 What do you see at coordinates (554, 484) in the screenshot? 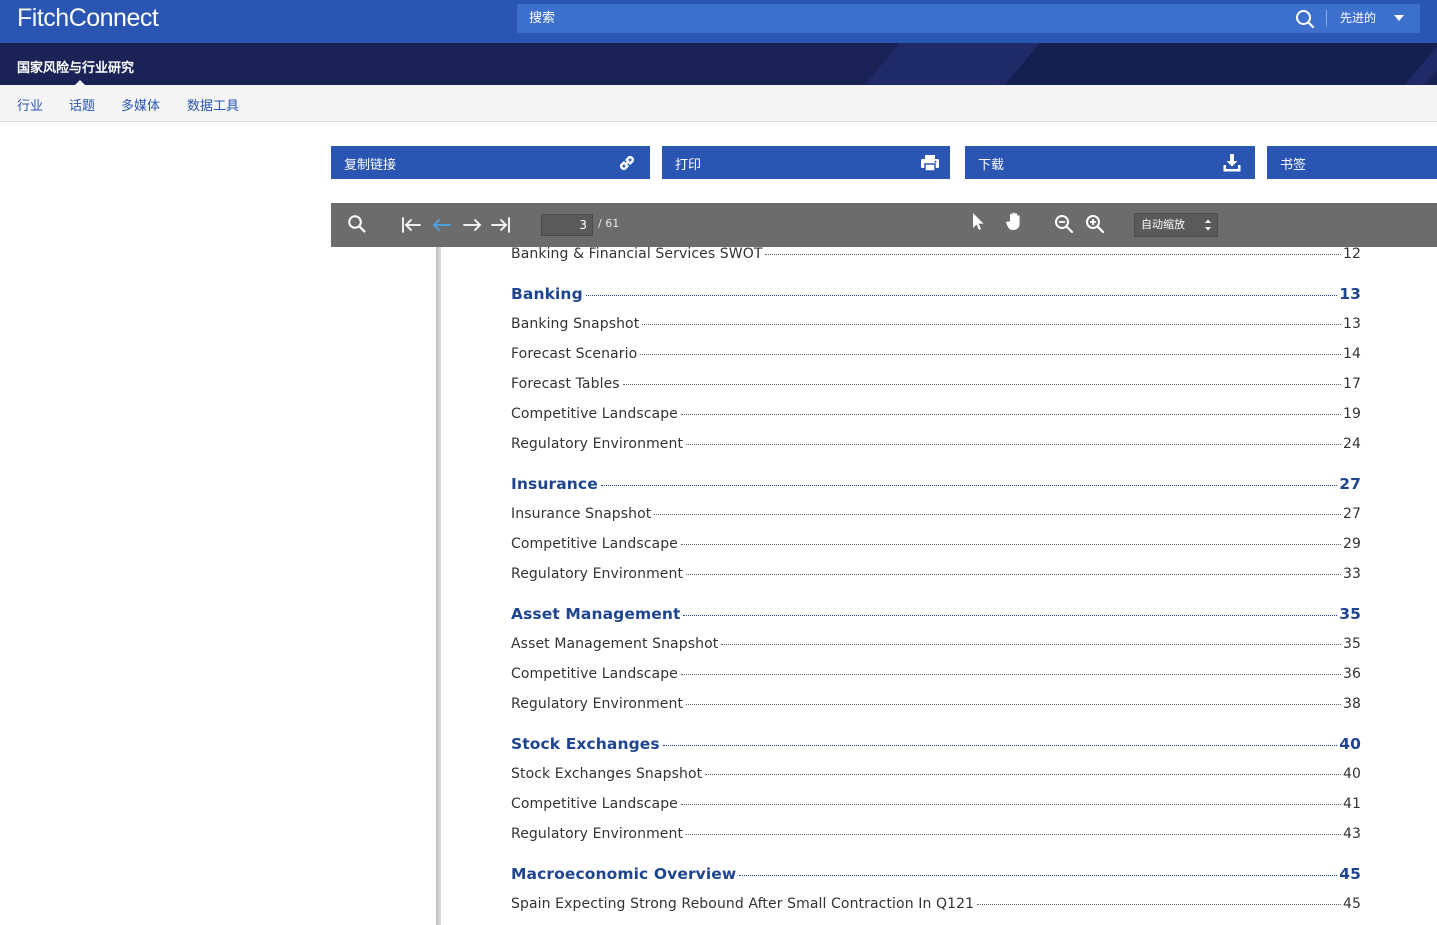
I see `toc-title: Insurance` at bounding box center [554, 484].